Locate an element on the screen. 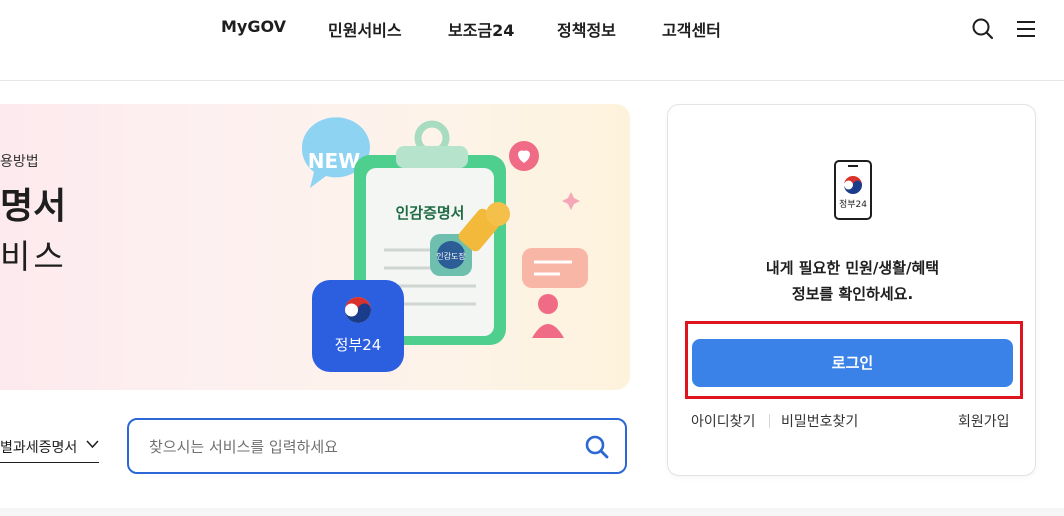 The height and width of the screenshot is (516, 1064). nav-subsidy24: 보조금24 is located at coordinates (481, 29).